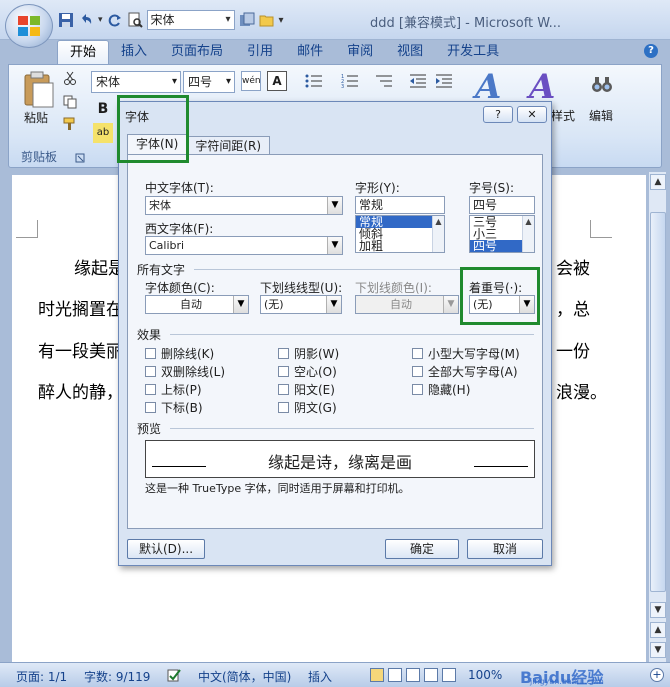 The width and height of the screenshot is (670, 687). What do you see at coordinates (174, 407) in the screenshot?
I see `subscript-checkbox: 下标(B)` at bounding box center [174, 407].